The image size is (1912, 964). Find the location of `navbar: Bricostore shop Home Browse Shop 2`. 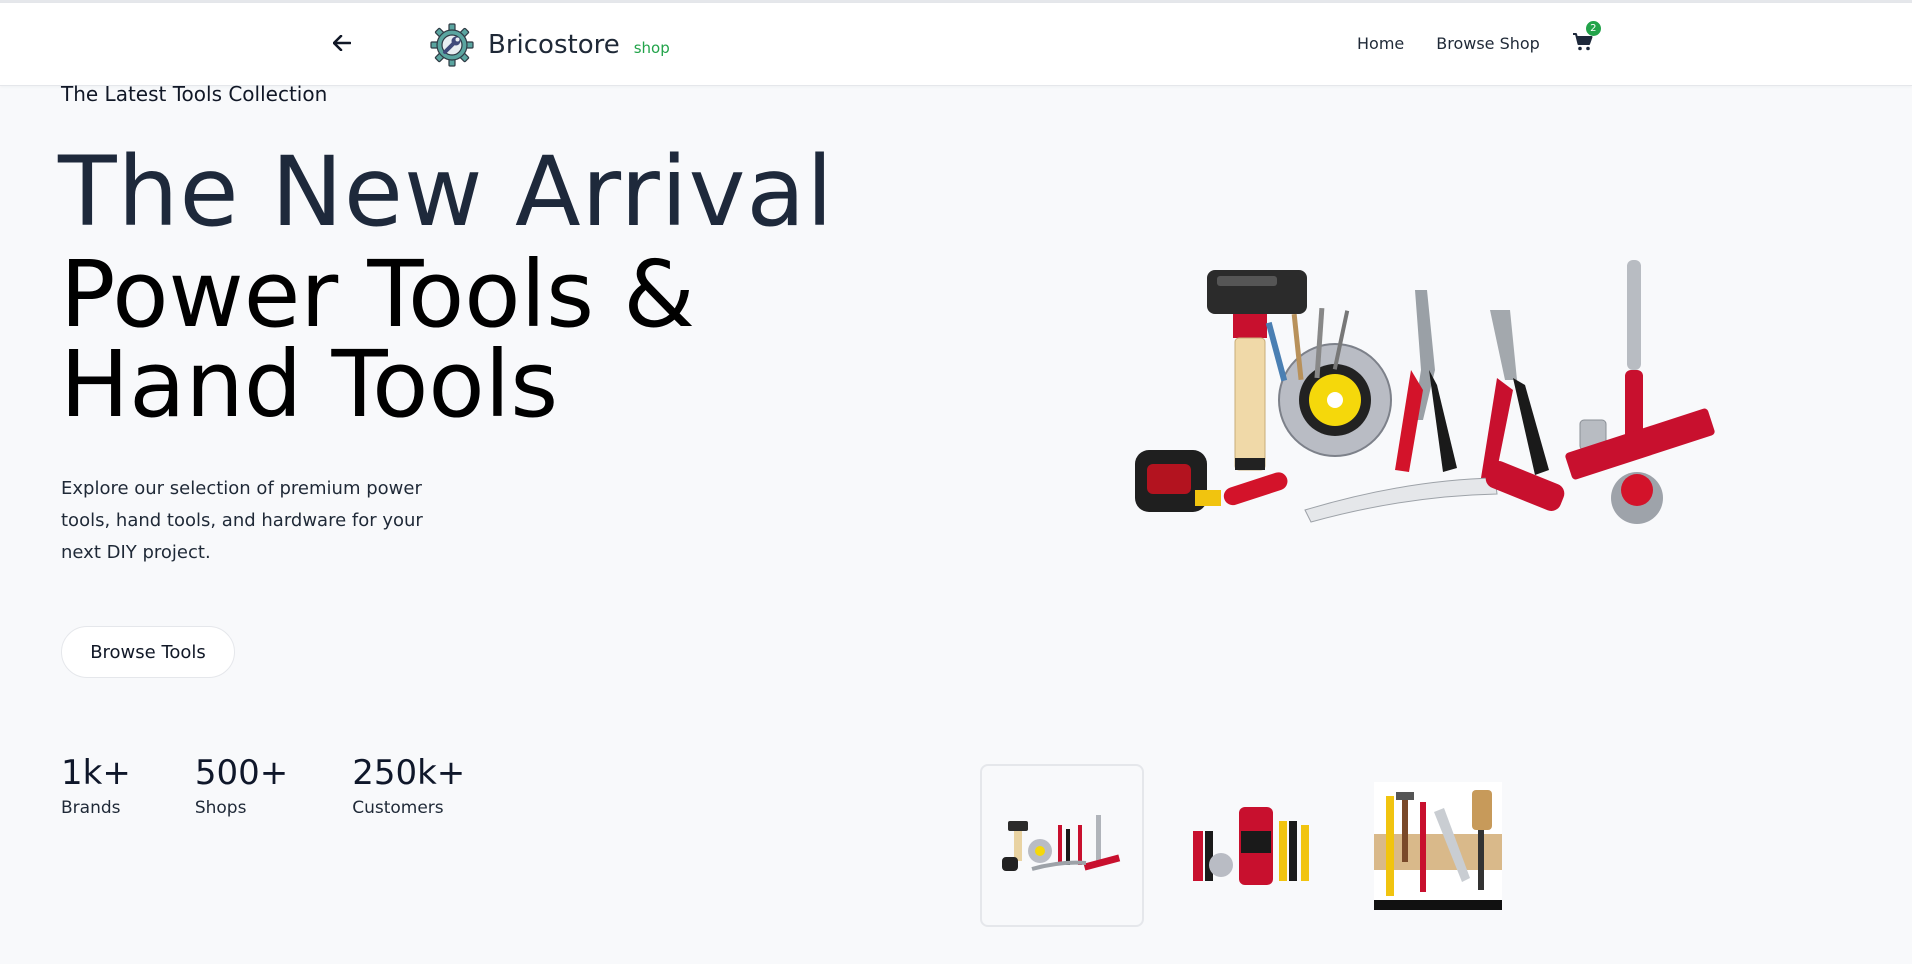

navbar: Bricostore shop Home Browse Shop 2 is located at coordinates (956, 44).